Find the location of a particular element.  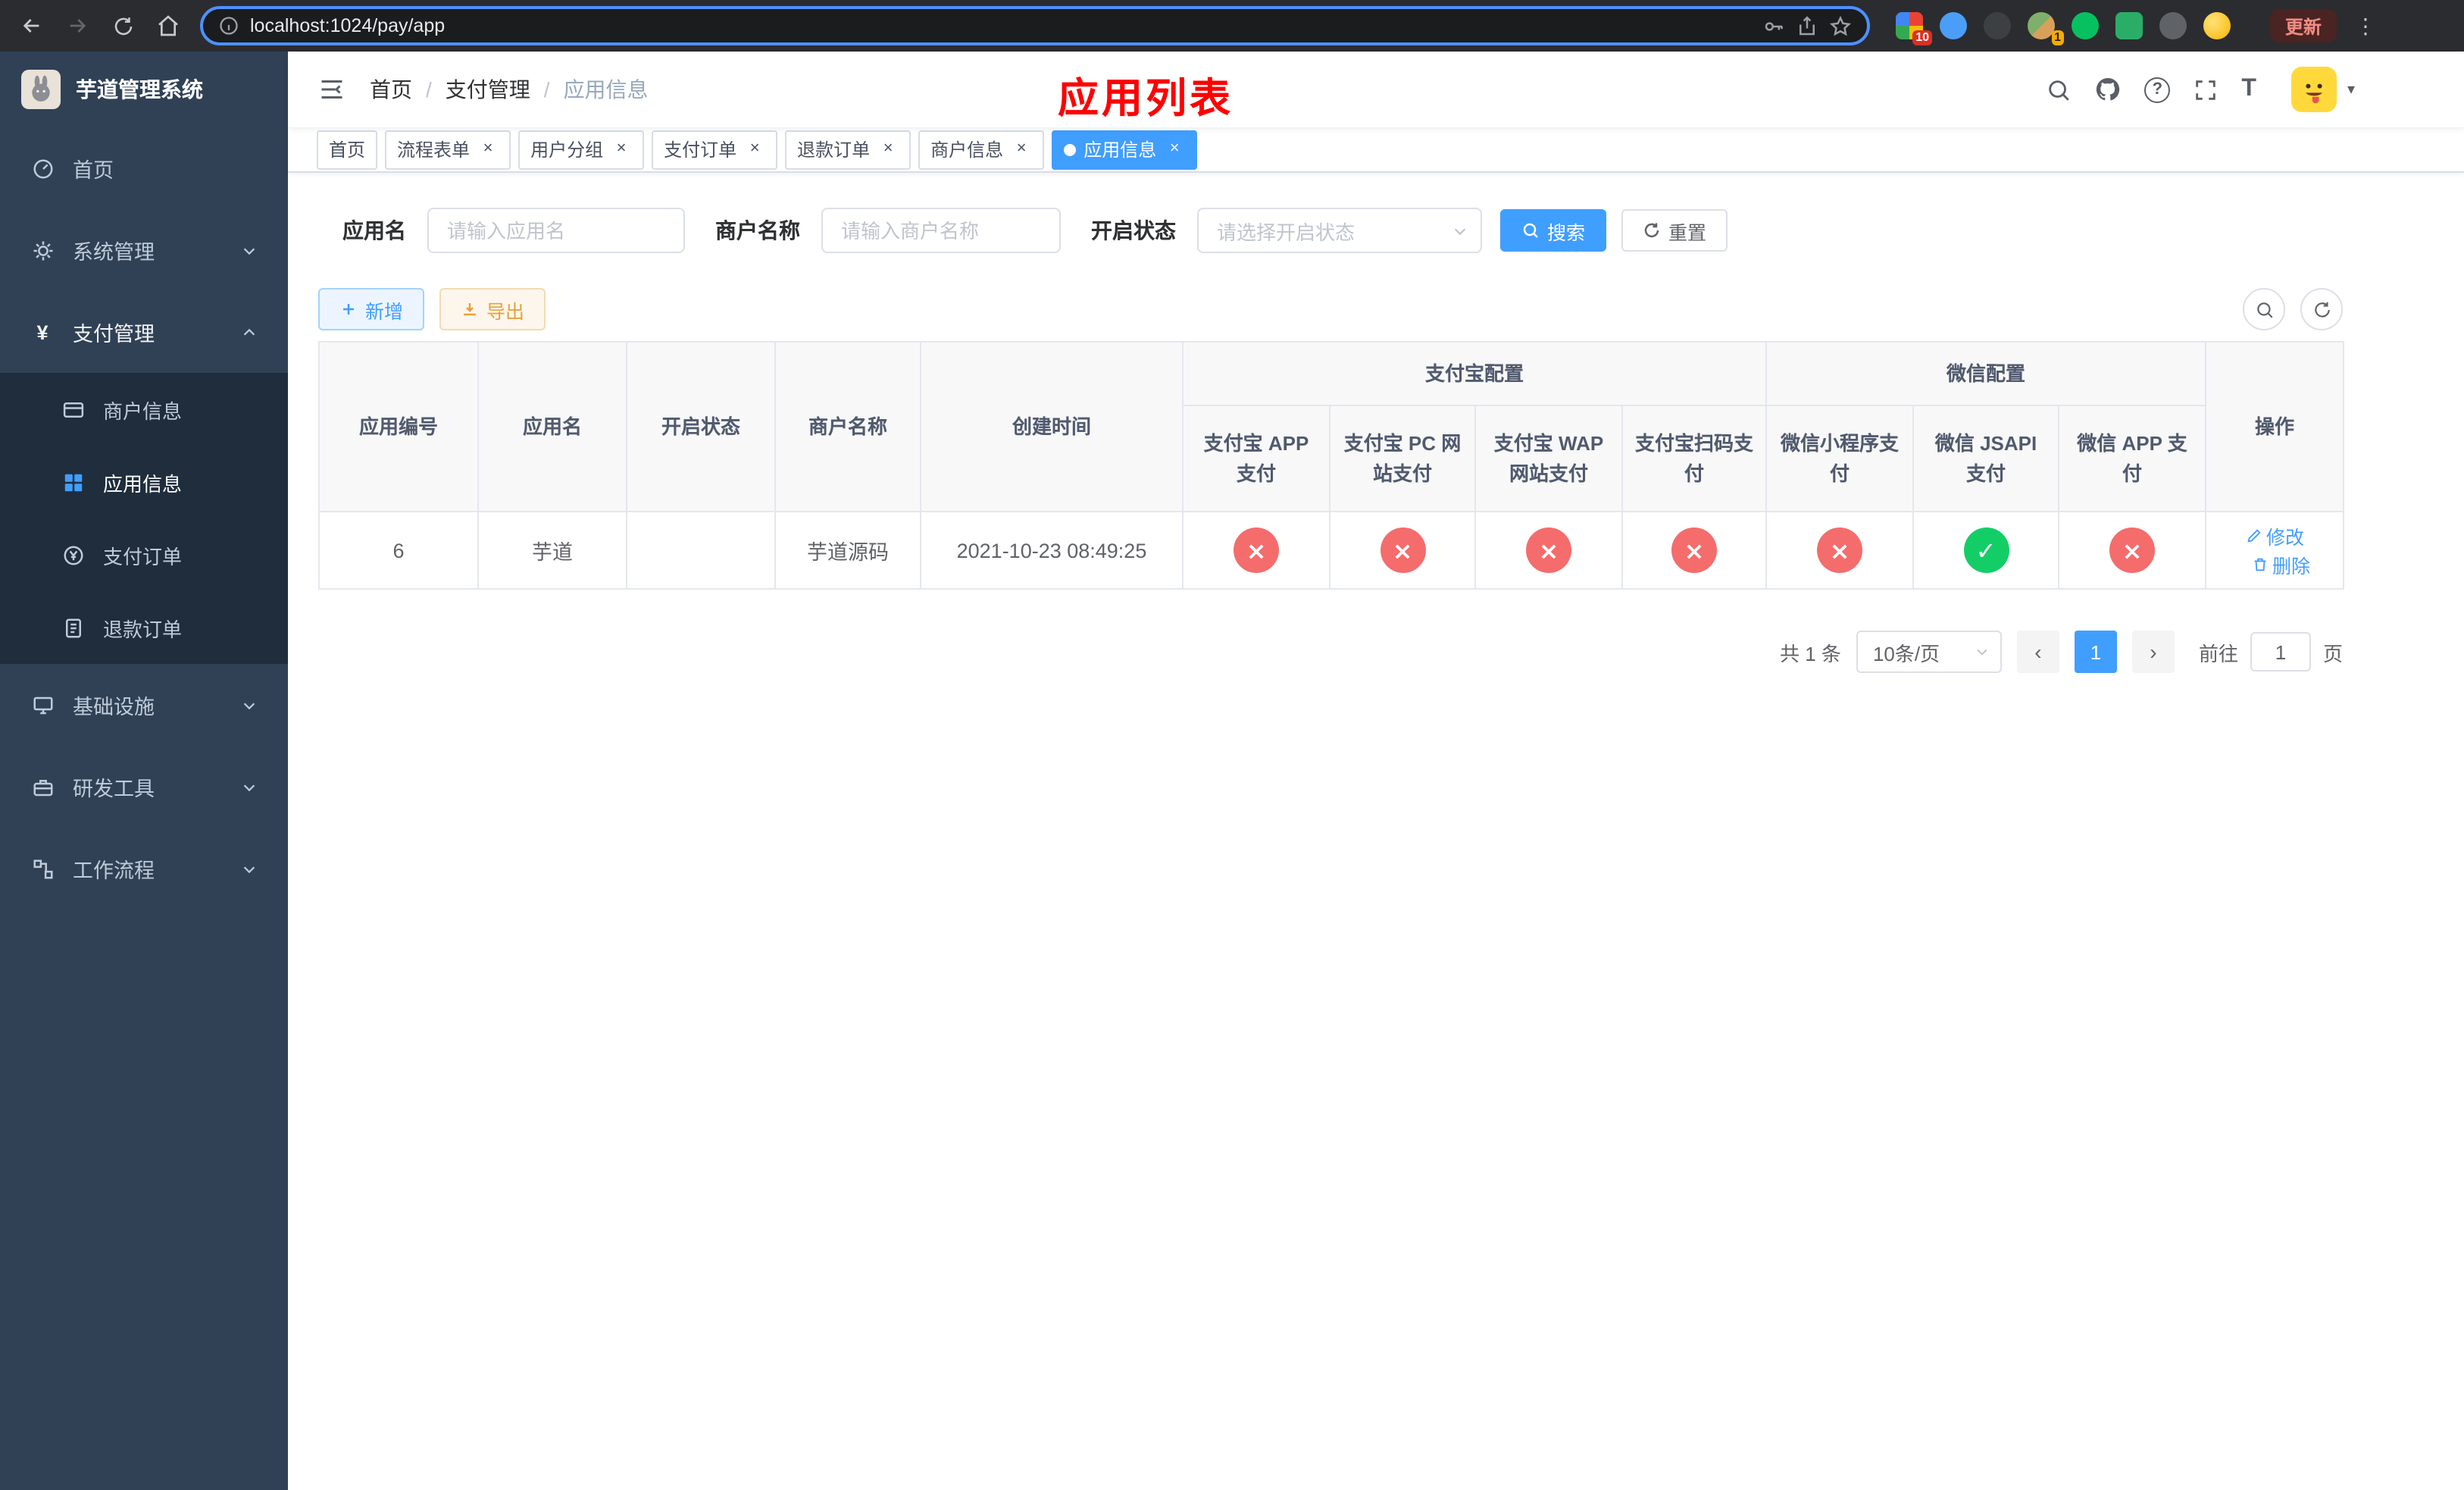

tab-refund-order: 退款订单 is located at coordinates (848, 149).